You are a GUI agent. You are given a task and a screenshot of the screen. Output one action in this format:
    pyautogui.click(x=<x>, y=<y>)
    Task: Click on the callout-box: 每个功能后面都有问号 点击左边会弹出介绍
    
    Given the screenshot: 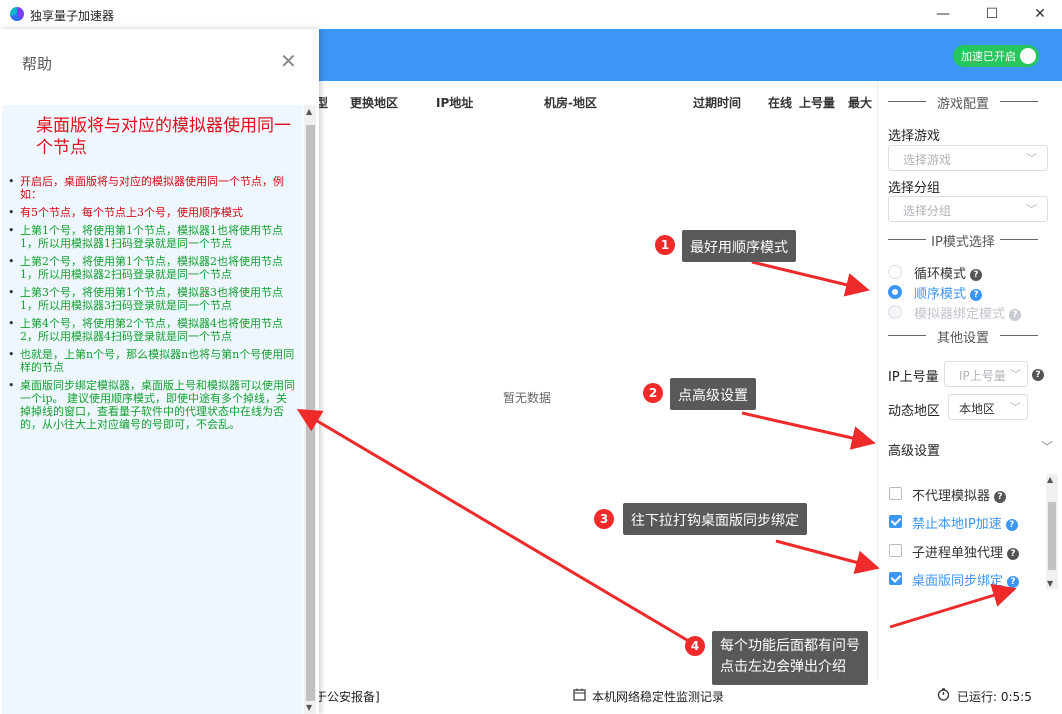 What is the action you would take?
    pyautogui.click(x=790, y=658)
    